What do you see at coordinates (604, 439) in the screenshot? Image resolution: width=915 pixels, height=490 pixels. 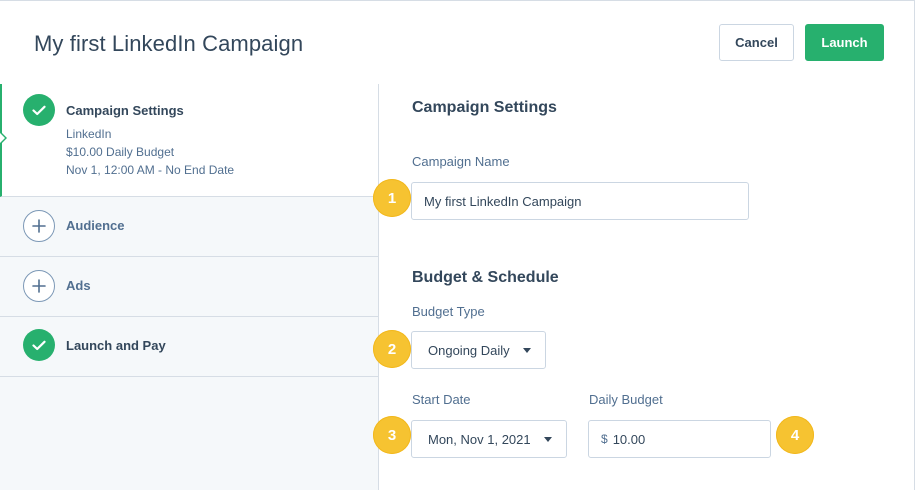 I see `currency-symbol: $` at bounding box center [604, 439].